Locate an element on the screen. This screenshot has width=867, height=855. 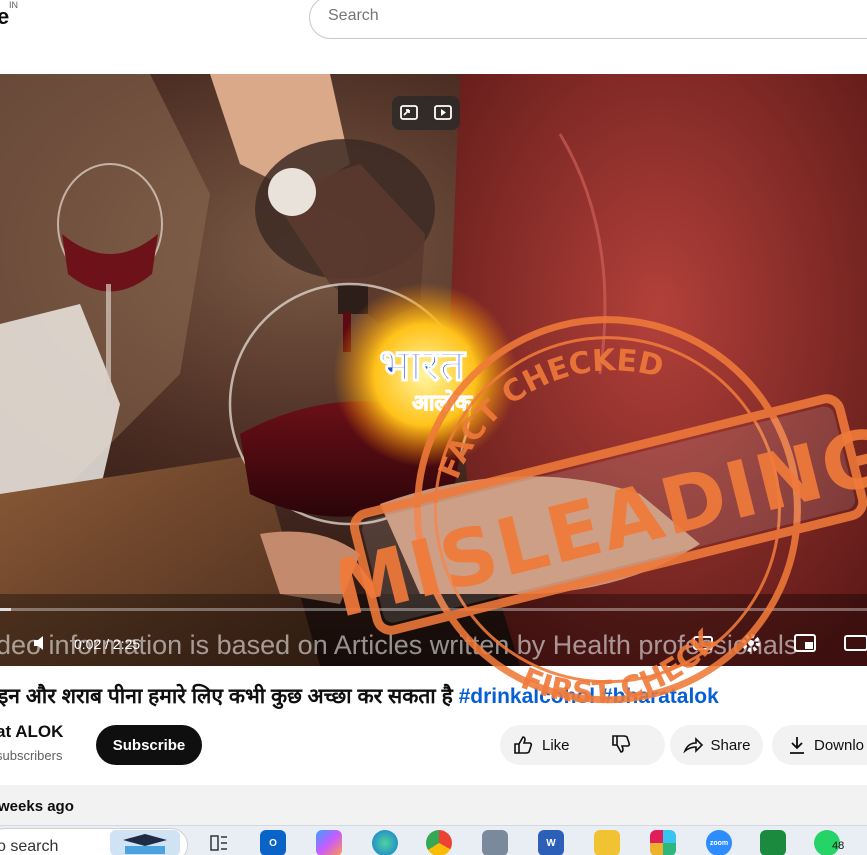
chart-app-icon is located at coordinates (773, 842).